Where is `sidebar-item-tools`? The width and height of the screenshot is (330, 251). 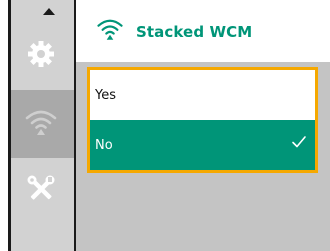
sidebar-item-tools is located at coordinates (41, 204).